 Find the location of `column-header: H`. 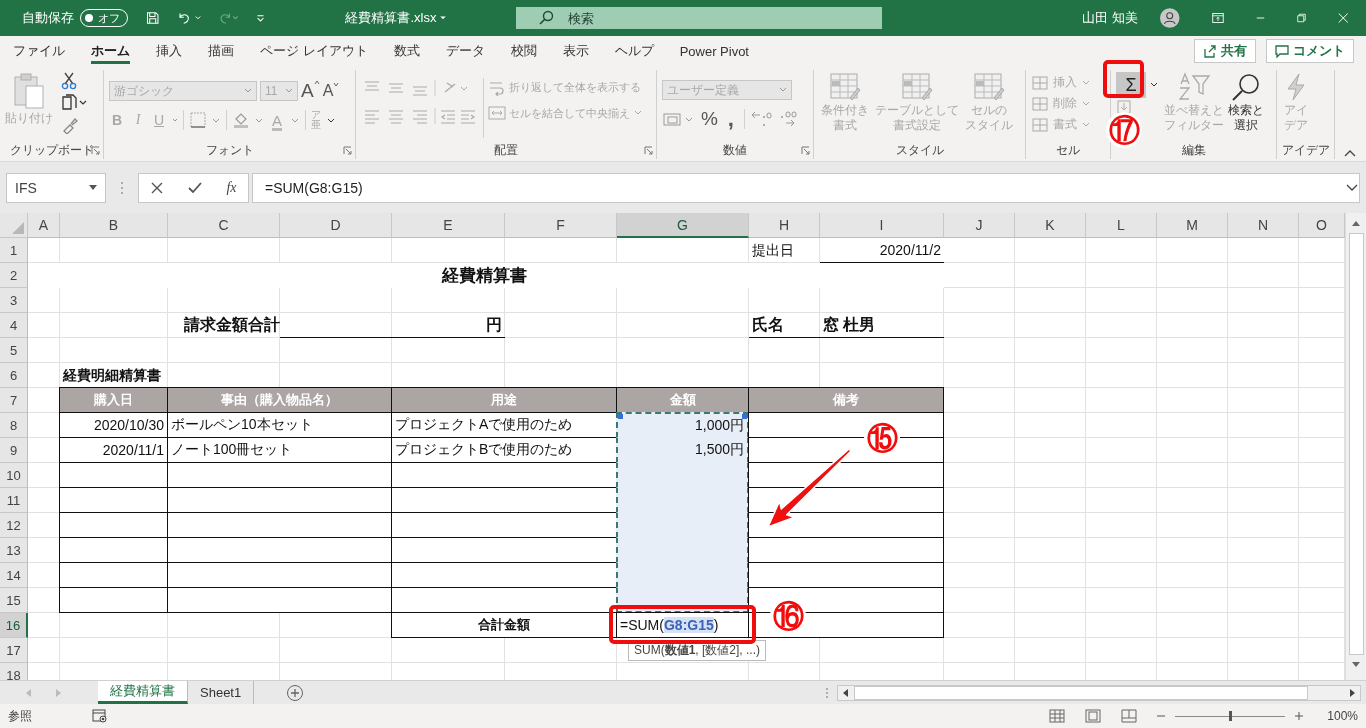

column-header: H is located at coordinates (784, 225).